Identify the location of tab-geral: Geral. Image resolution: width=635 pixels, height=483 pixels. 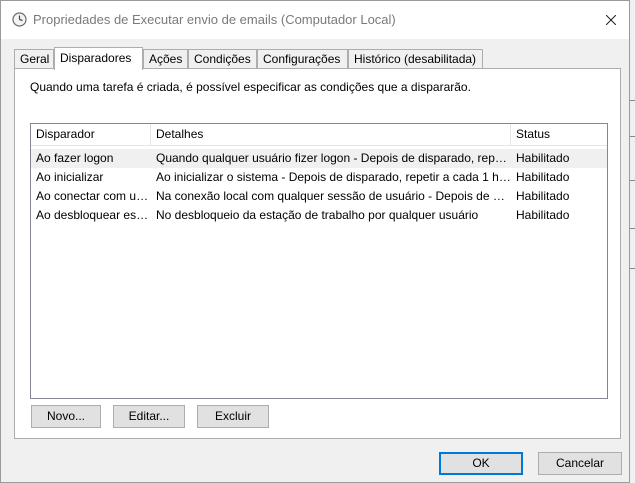
(34, 59).